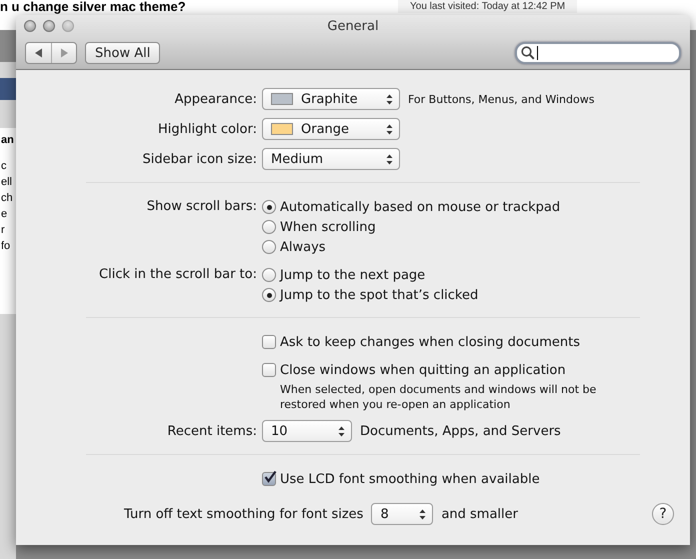 The width and height of the screenshot is (696, 559). Describe the element at coordinates (7, 140) in the screenshot. I see `page-text-fragment: an` at that location.